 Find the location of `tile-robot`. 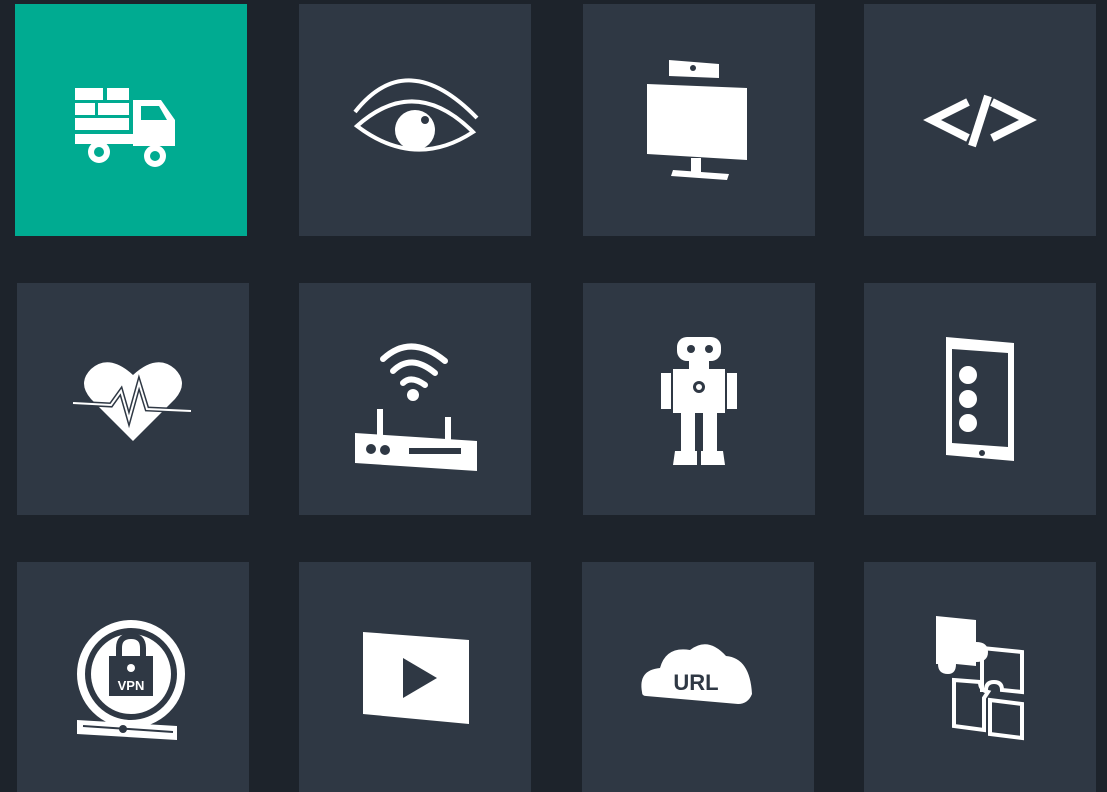

tile-robot is located at coordinates (699, 399).